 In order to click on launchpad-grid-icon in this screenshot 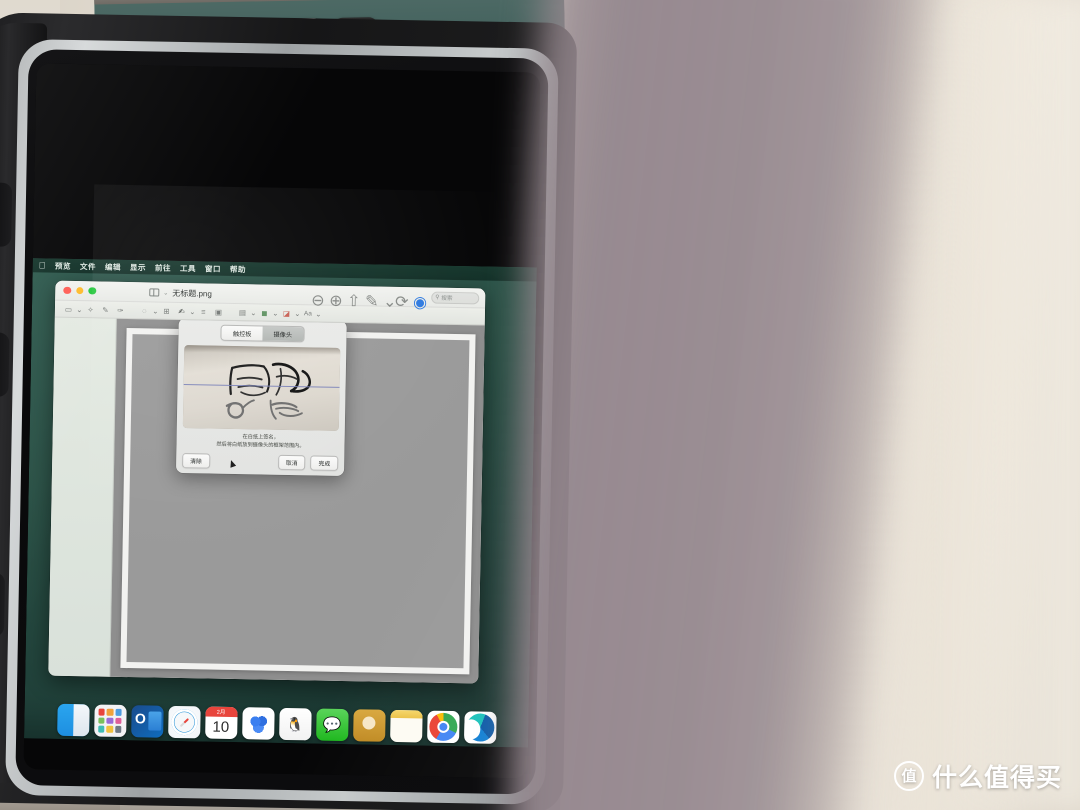, I will do `click(110, 720)`.